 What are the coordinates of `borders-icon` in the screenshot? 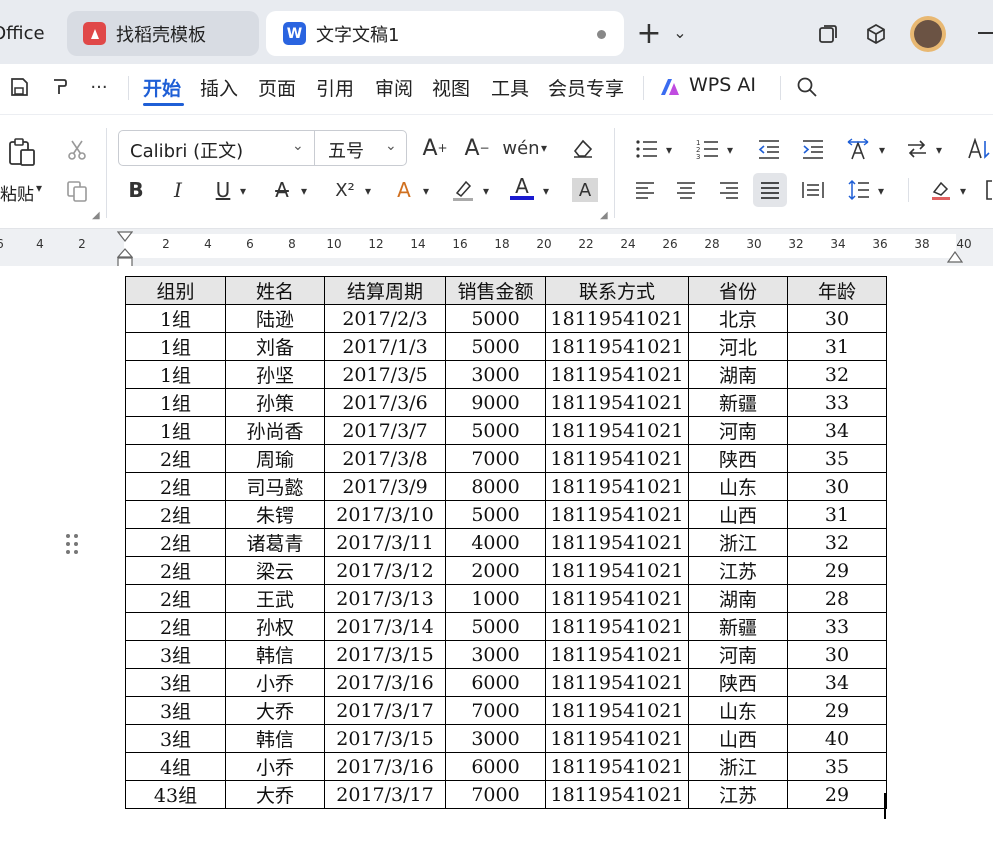 It's located at (989, 190).